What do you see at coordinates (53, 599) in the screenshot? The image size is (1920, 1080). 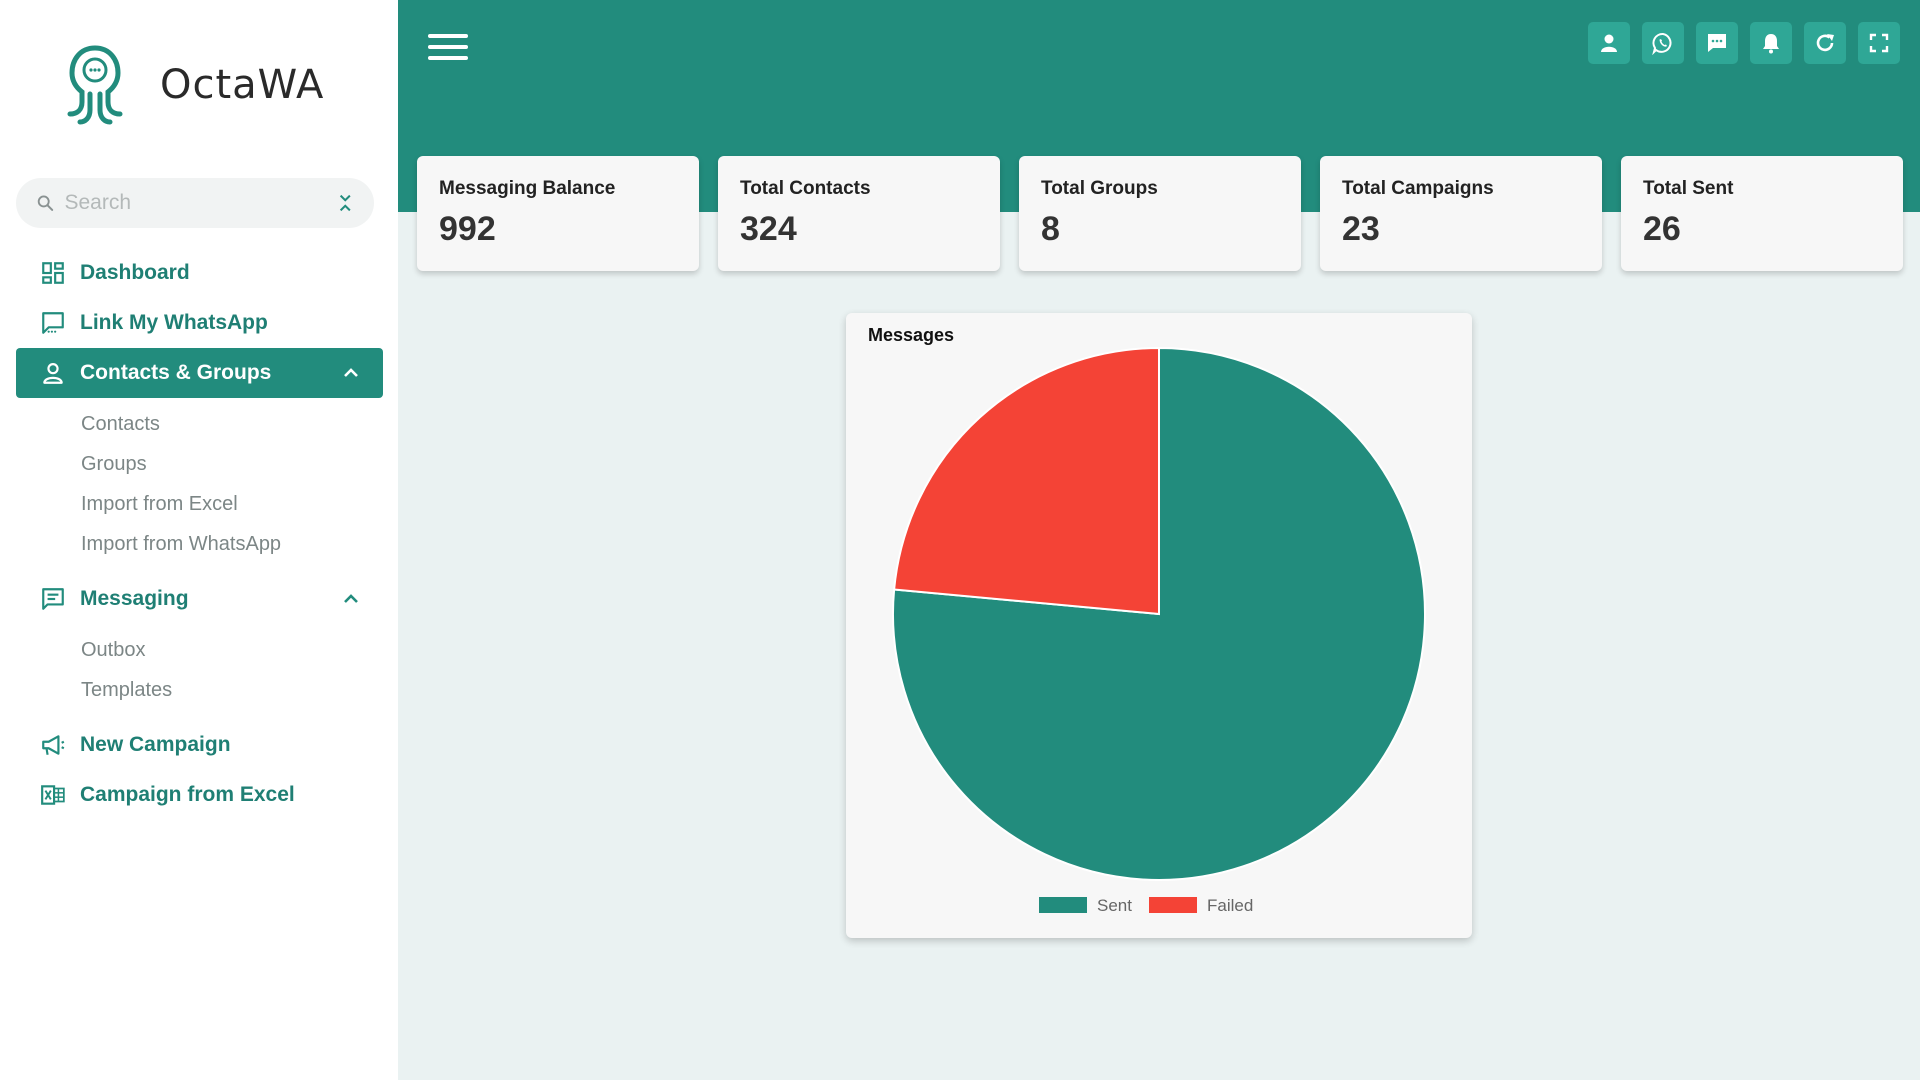 I see `message-icon` at bounding box center [53, 599].